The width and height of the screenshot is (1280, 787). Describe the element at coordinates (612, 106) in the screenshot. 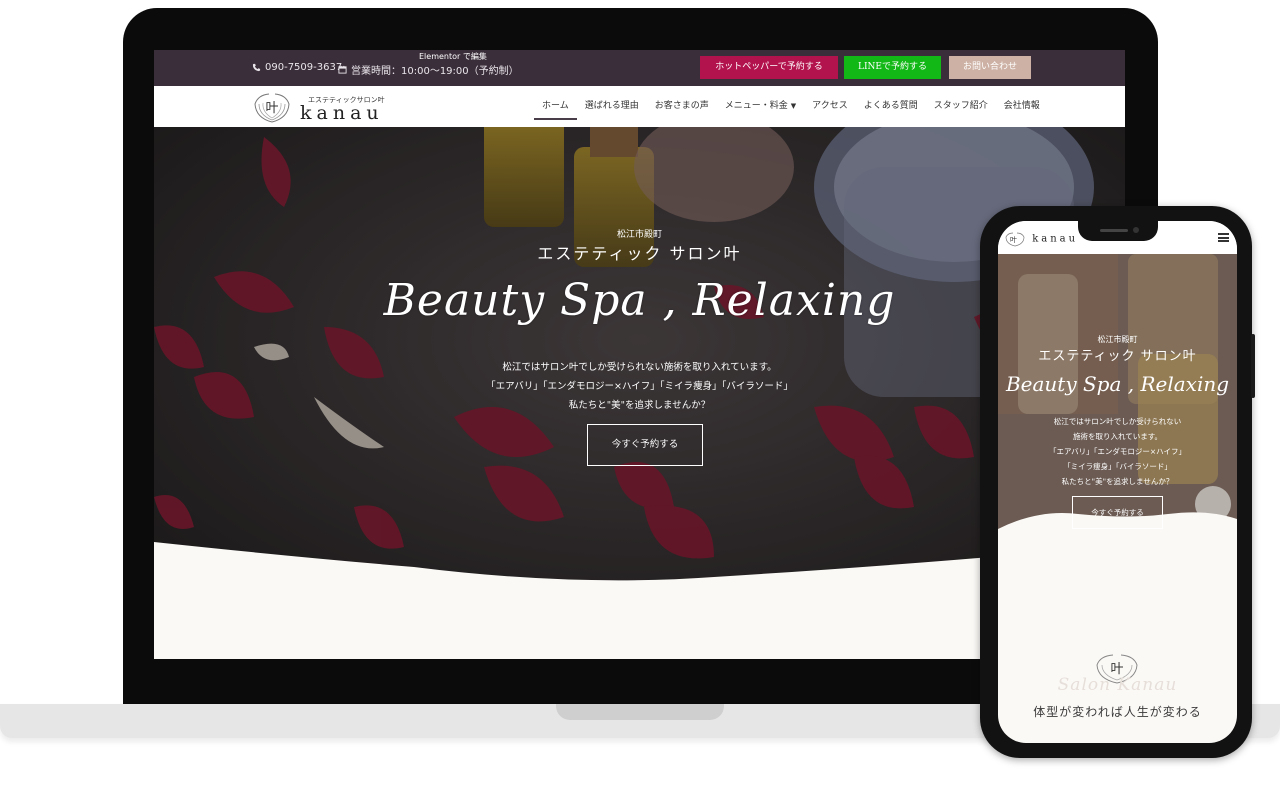

I see `nav-item-reasons: 選ばれる理由` at that location.